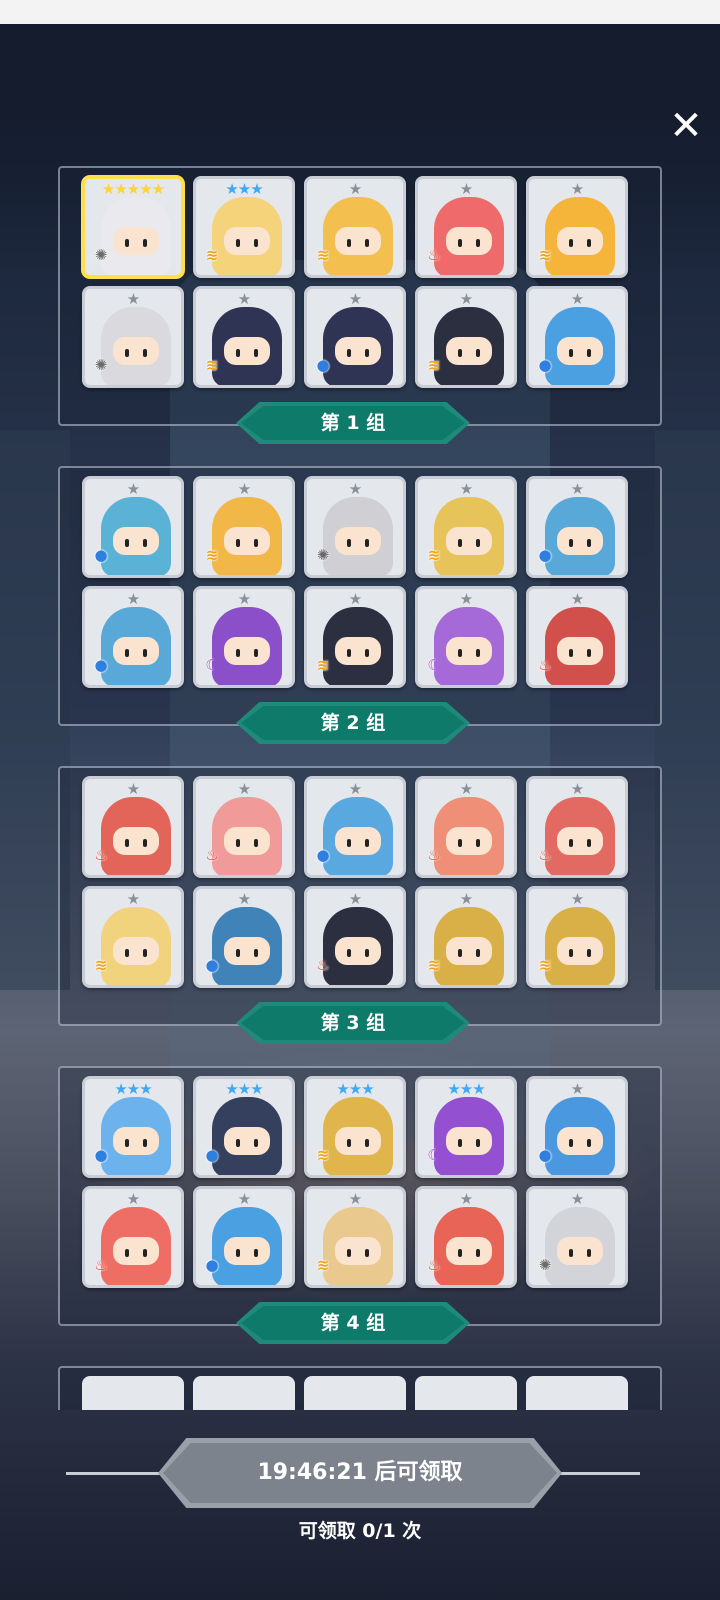  I want to click on hero-group: ★ ● ★ ≋ ★ ✺ ★ ≋ ★ ● ★ ● ★ ☾ ★ ≋ ★ ☾ ★ ♨ 第 2 组, so click(360, 605).